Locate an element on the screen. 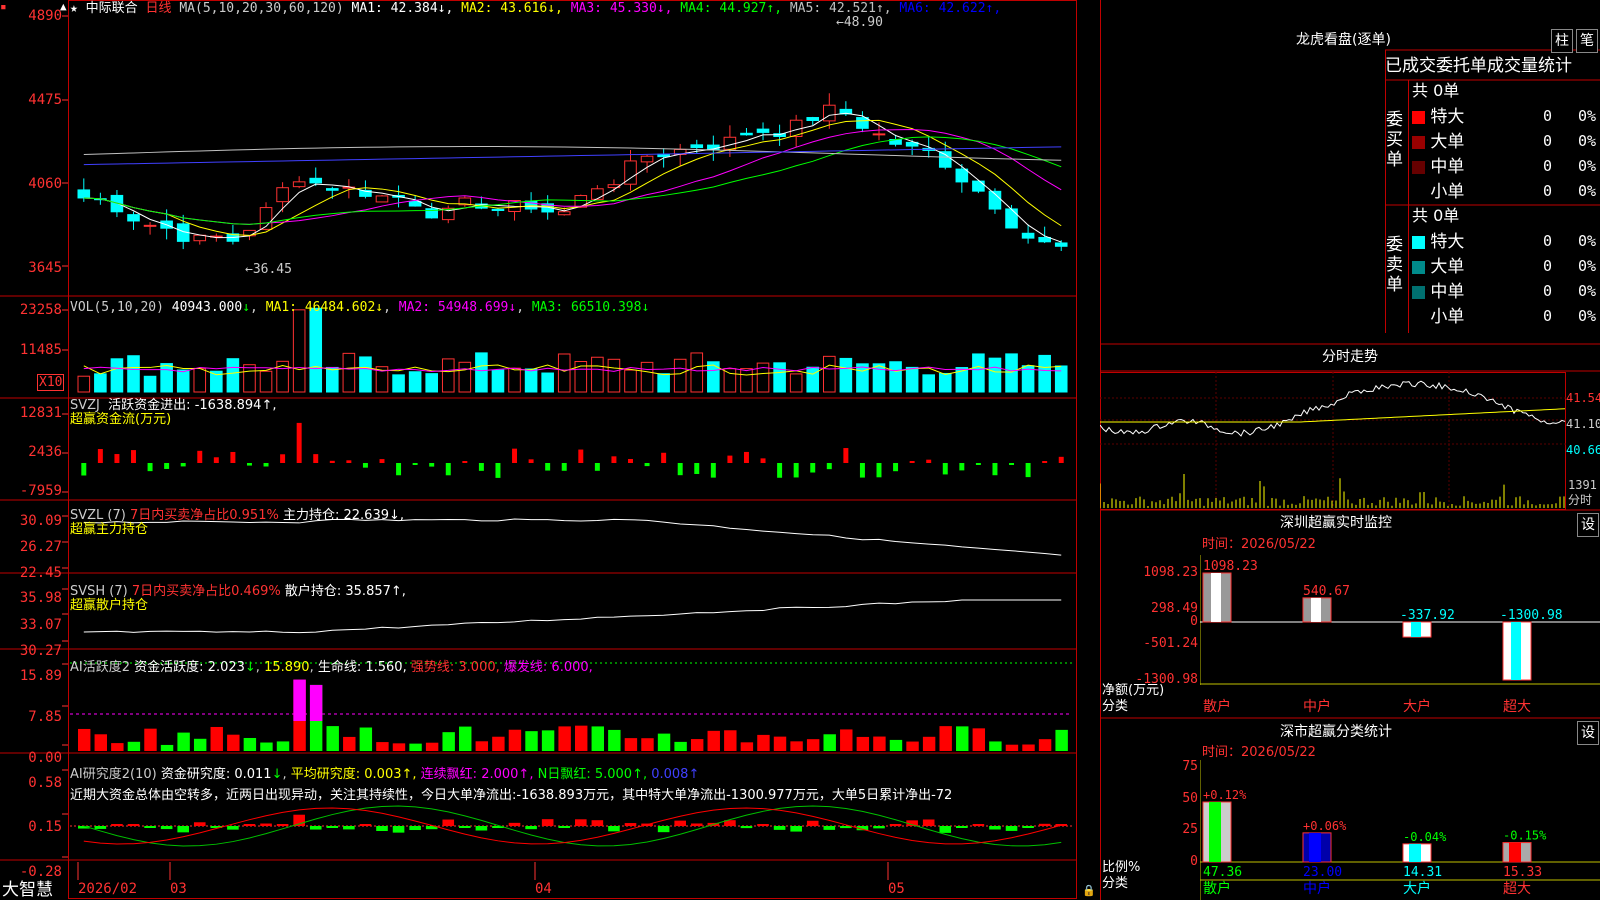 The height and width of the screenshot is (900, 1600). sz-monitor-chart: 1098.23 540.67 -337.92 -1300.98 is located at coordinates (1400, 620).